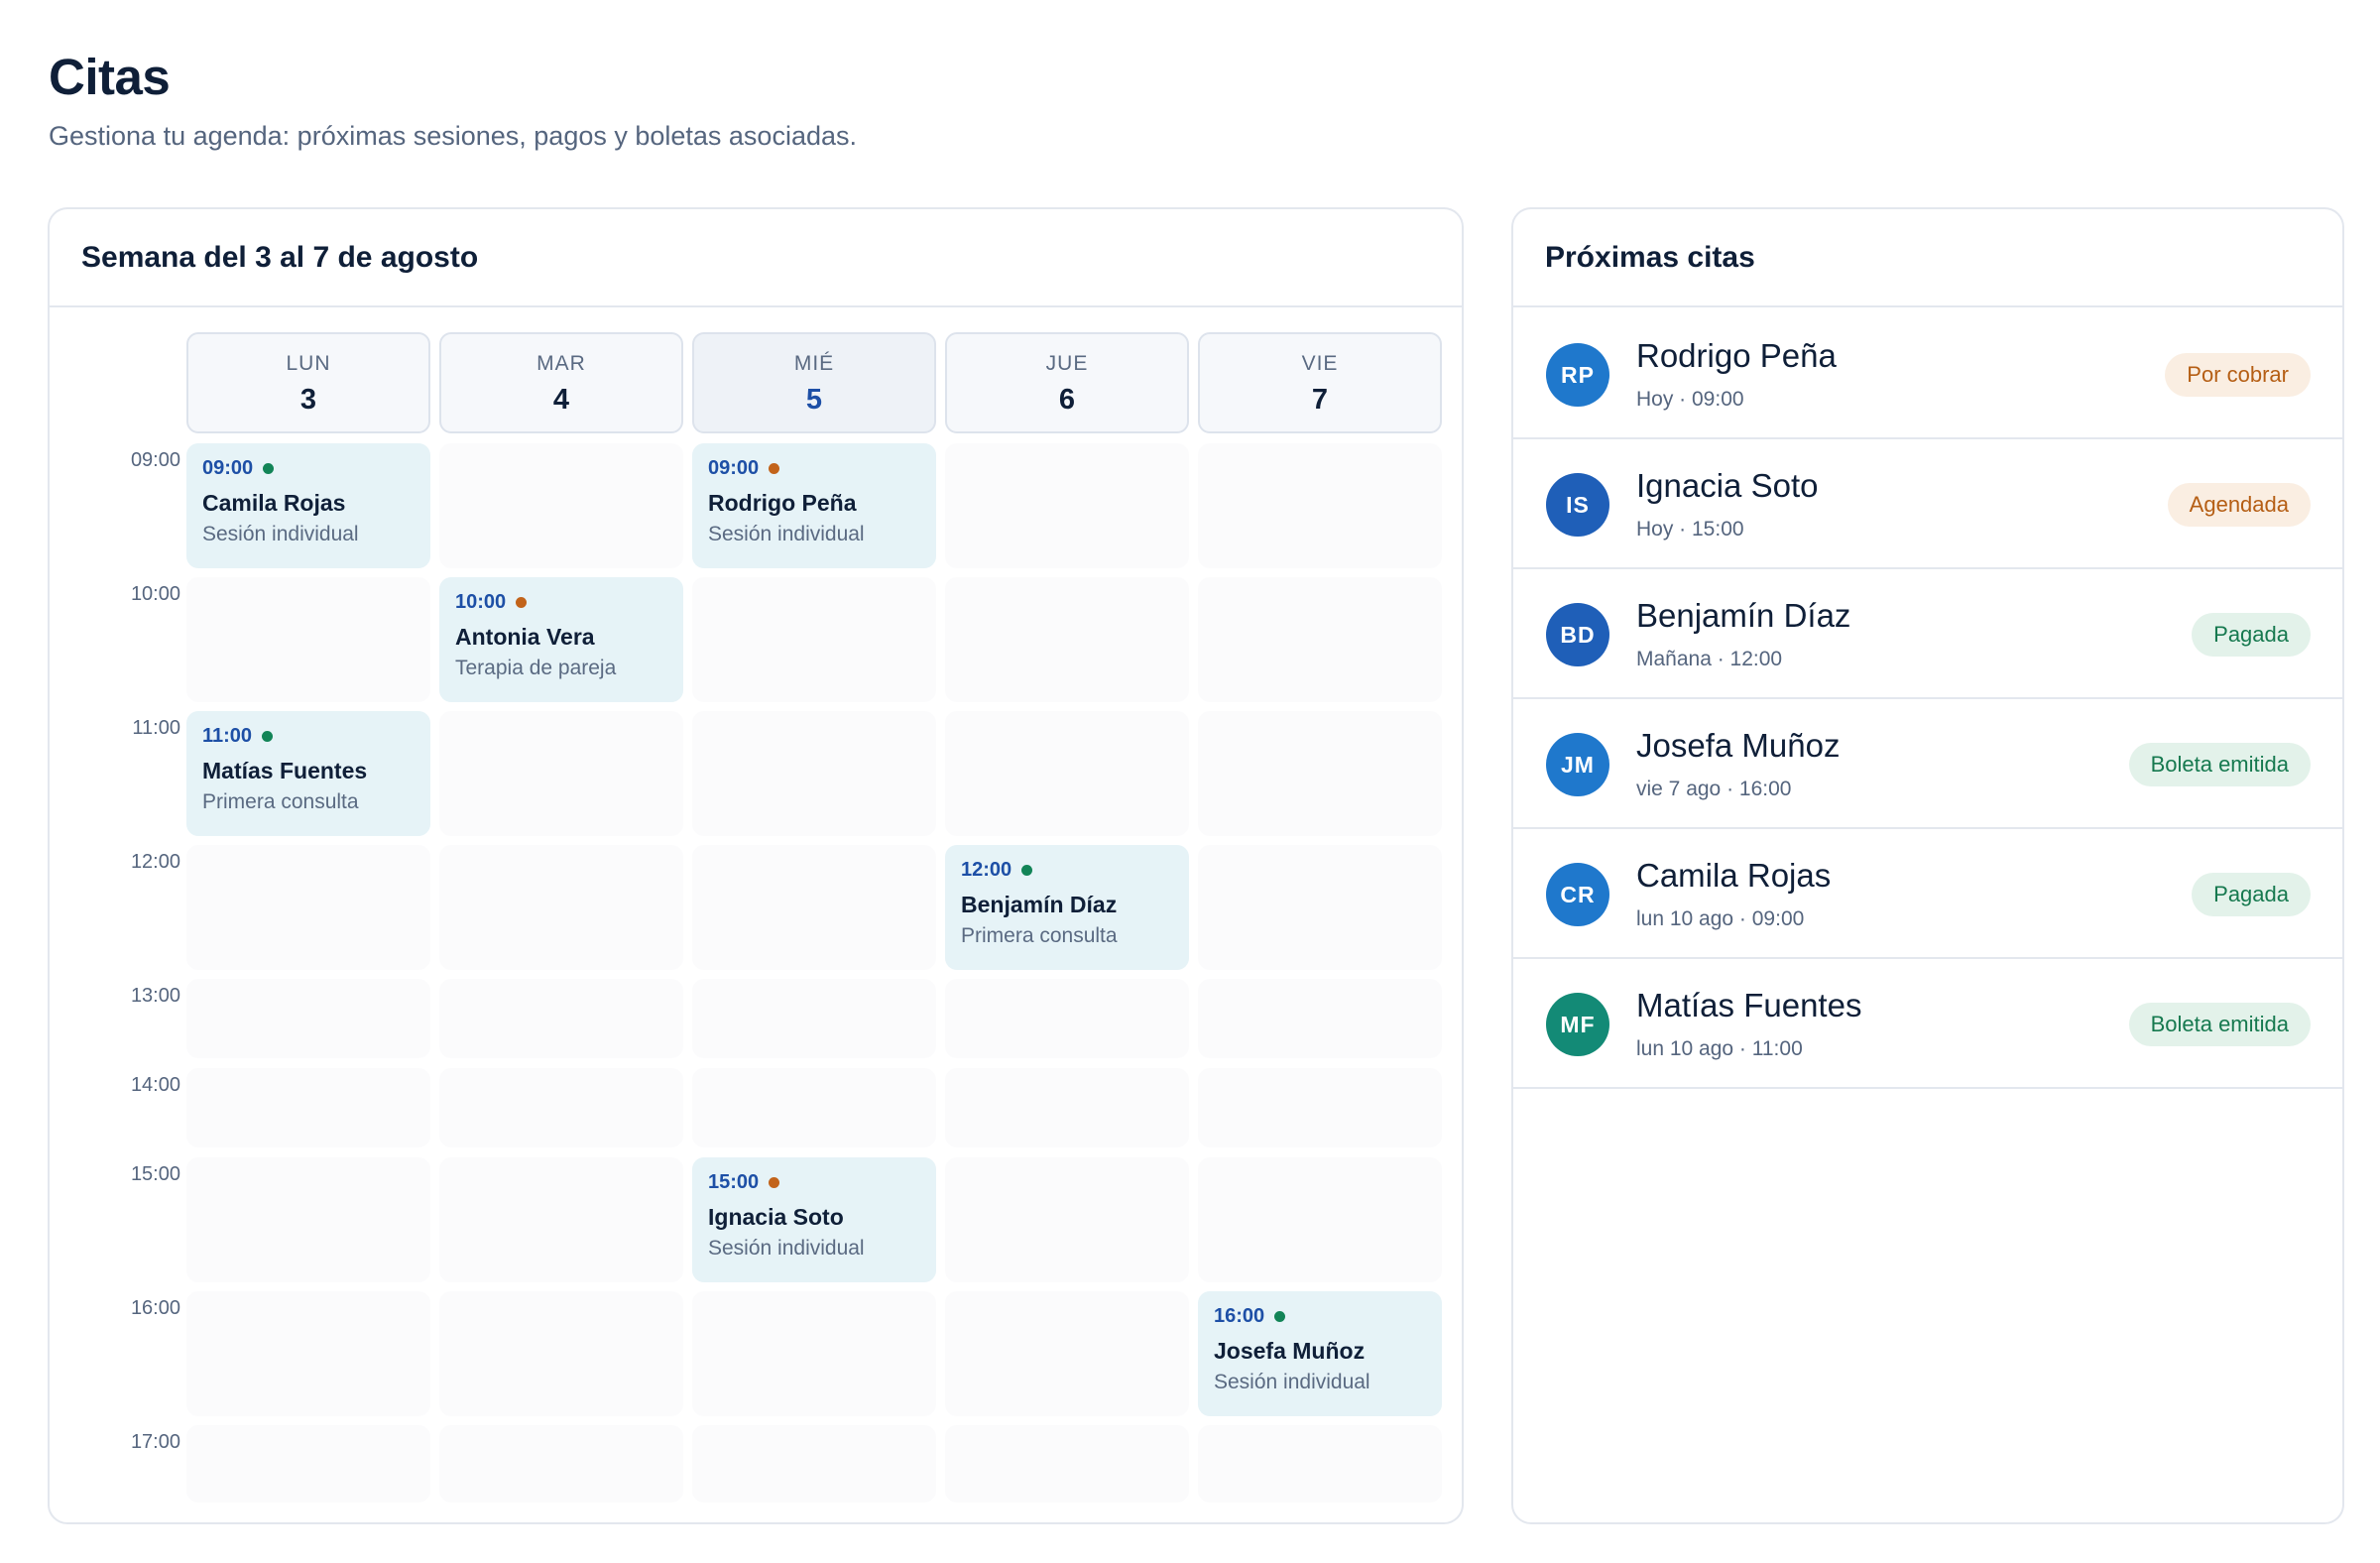  I want to click on appointment-event: 11:00 Matías Fuentes Primera consulta, so click(308, 774).